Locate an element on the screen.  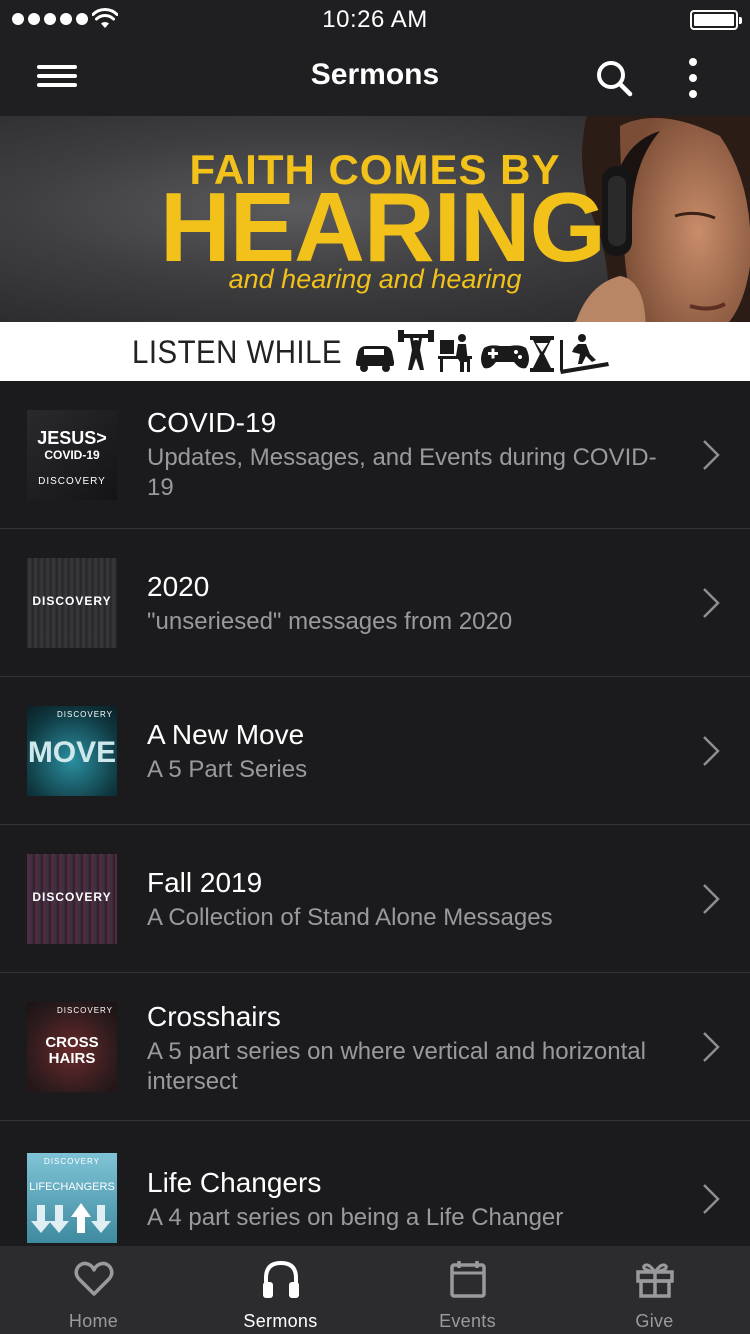
series-subtitle: A 5 Part Series is located at coordinates (227, 769).